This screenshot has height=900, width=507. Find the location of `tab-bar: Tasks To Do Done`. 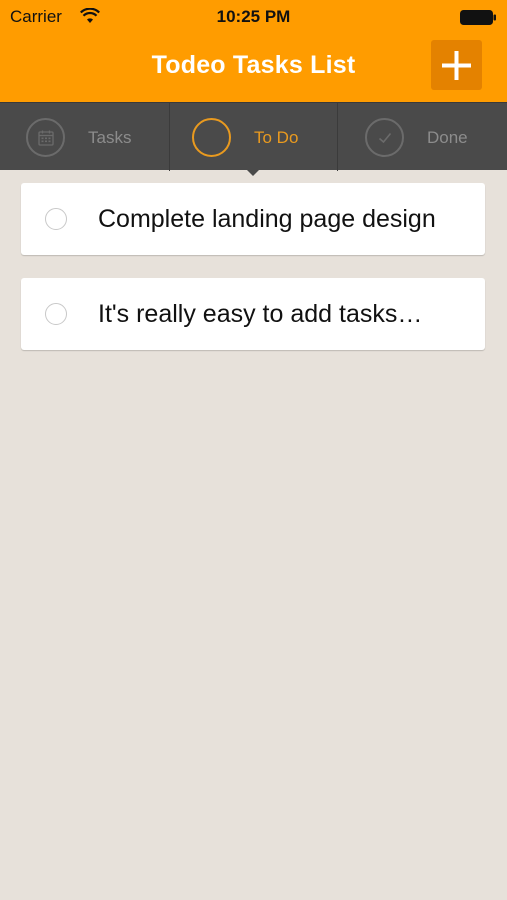

tab-bar: Tasks To Do Done is located at coordinates (253, 136).